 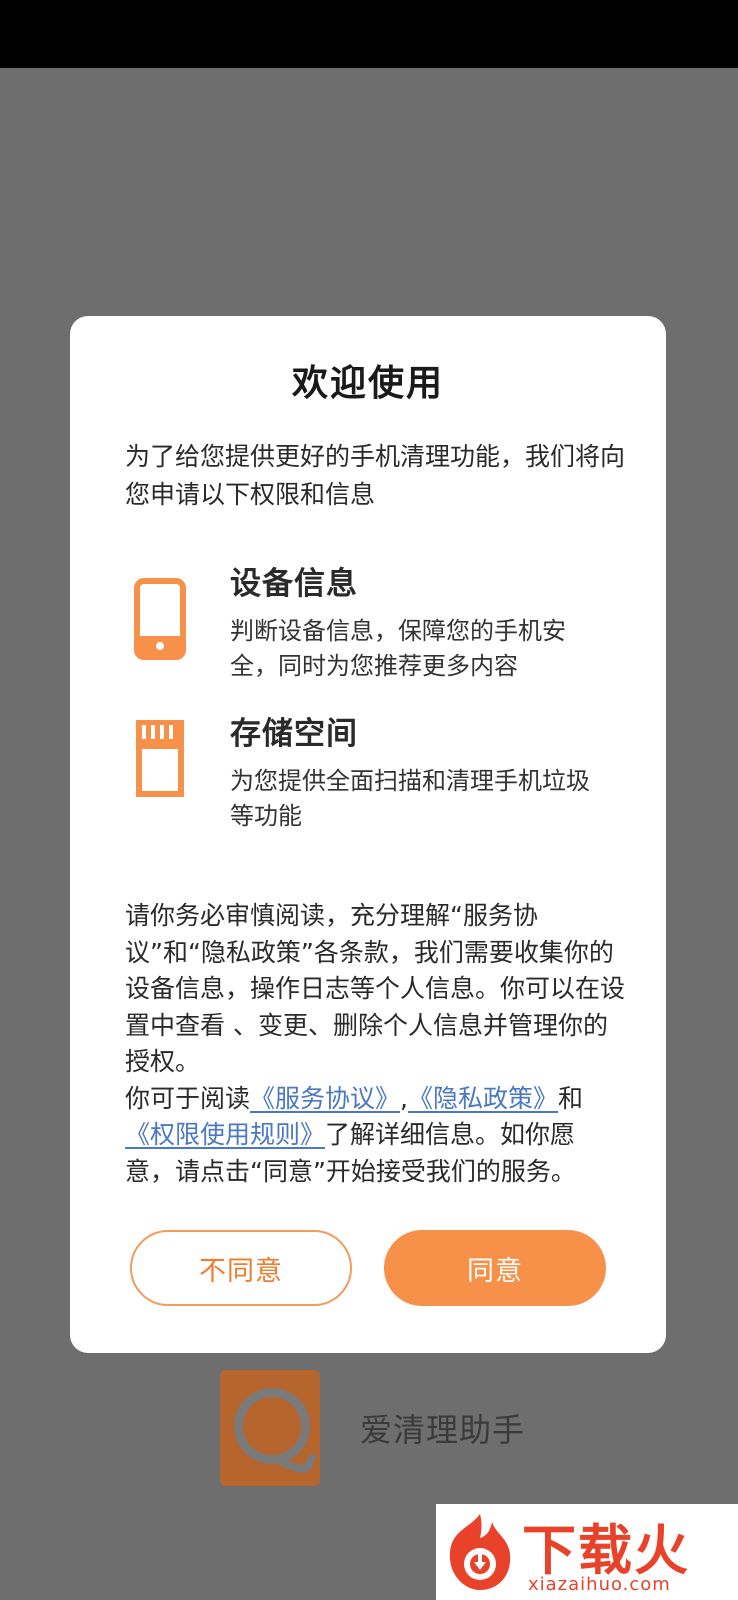 I want to click on permission-rules-link: 《权限使用规则》, so click(x=225, y=1134).